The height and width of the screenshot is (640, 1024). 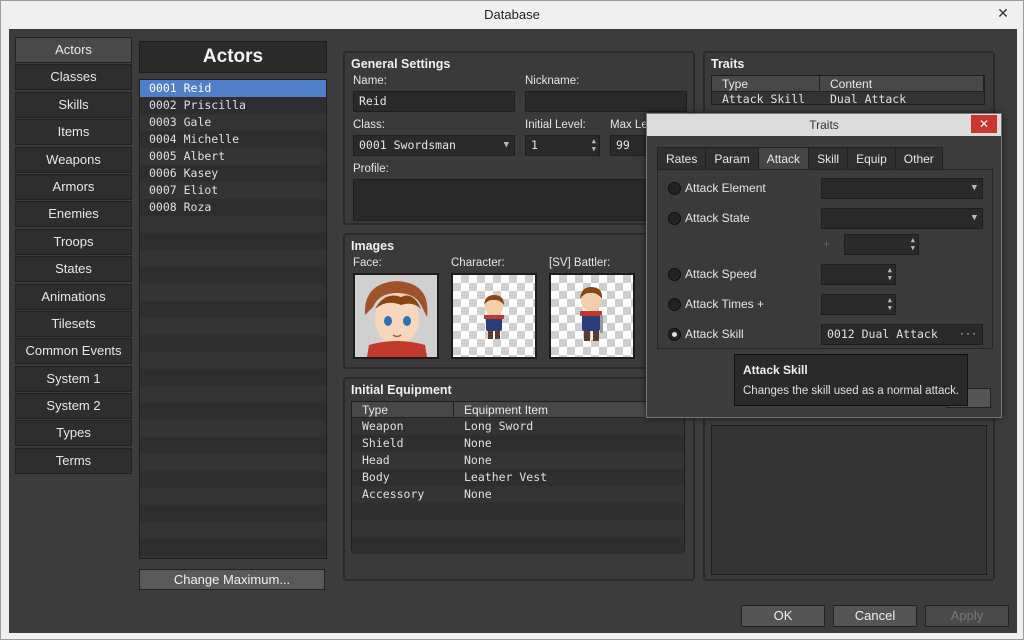 What do you see at coordinates (506, 477) in the screenshot?
I see `equip-item-cell: Leather Vest` at bounding box center [506, 477].